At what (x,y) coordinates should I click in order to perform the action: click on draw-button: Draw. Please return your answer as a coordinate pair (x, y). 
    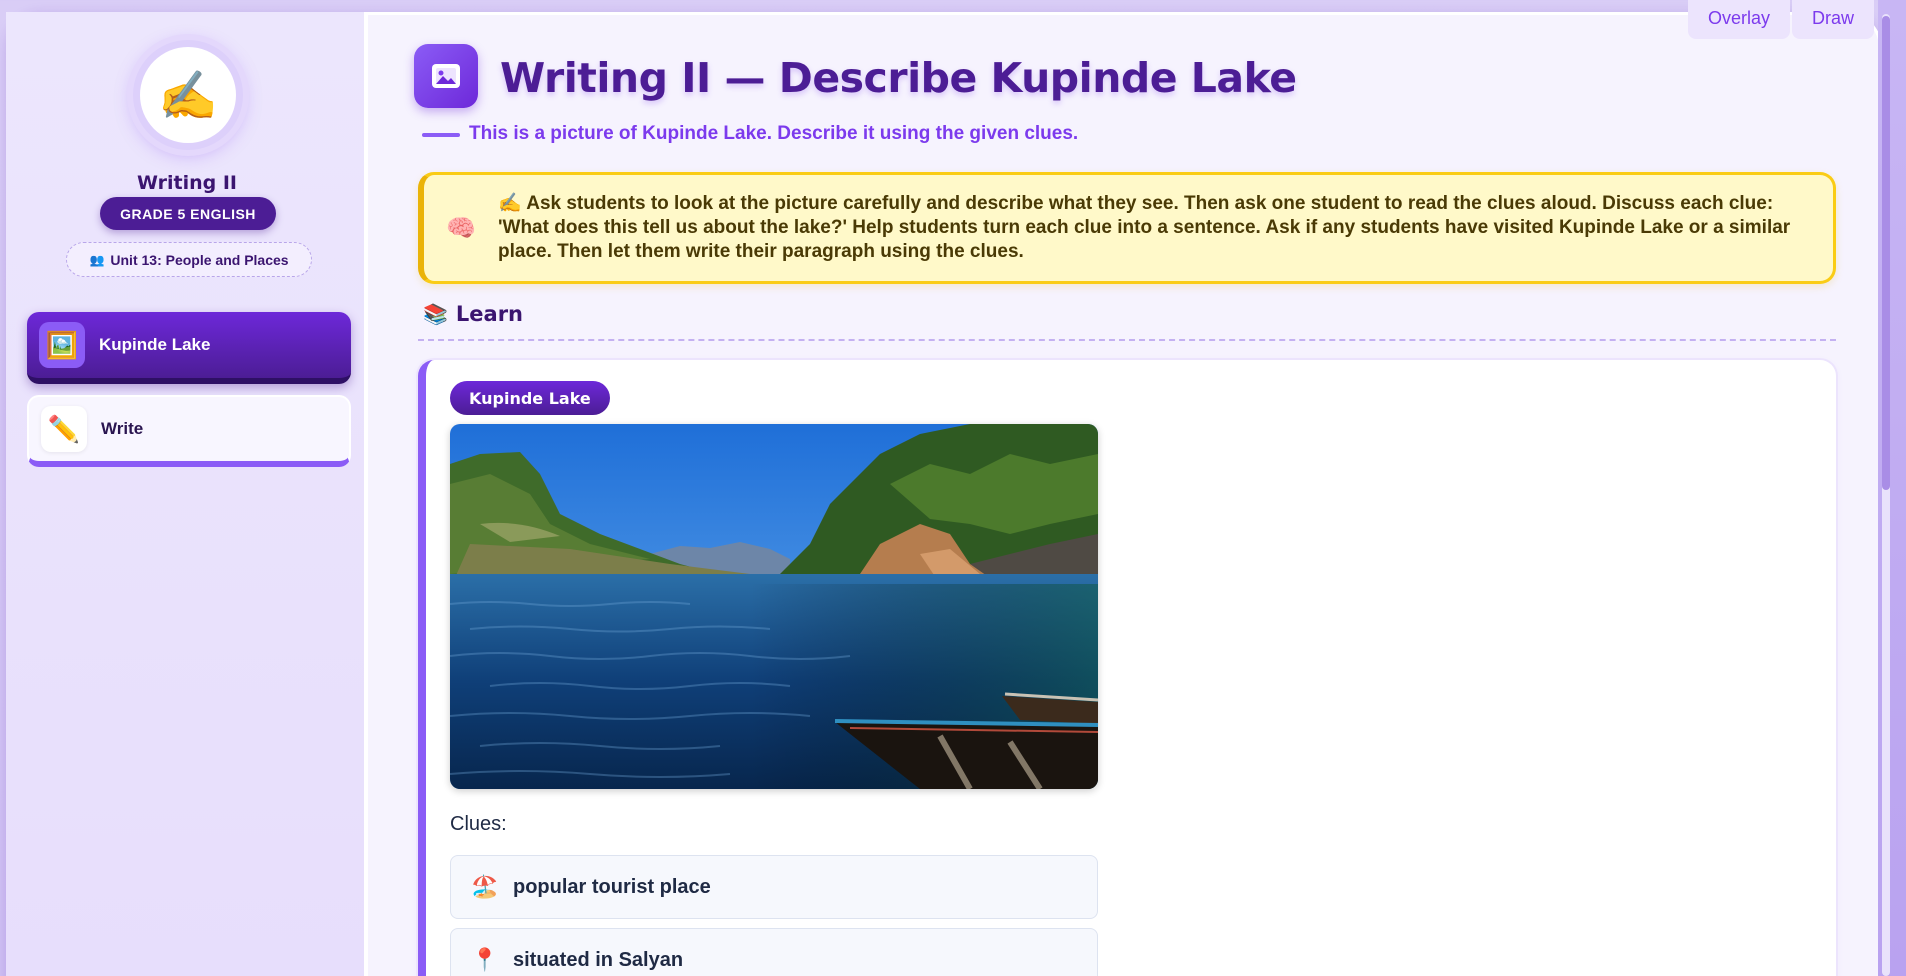
    Looking at the image, I should click on (1832, 19).